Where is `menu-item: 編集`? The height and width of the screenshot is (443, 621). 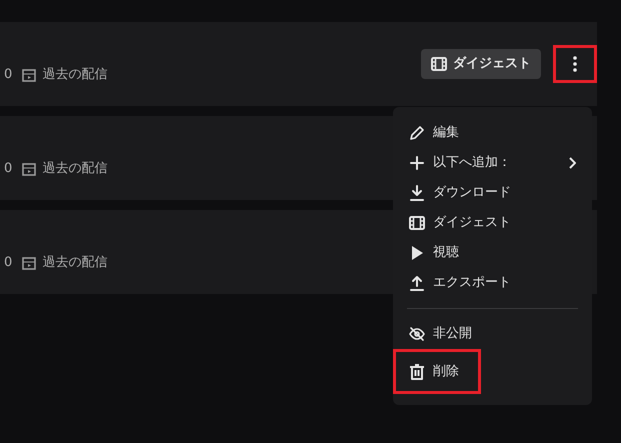 menu-item: 編集 is located at coordinates (492, 133).